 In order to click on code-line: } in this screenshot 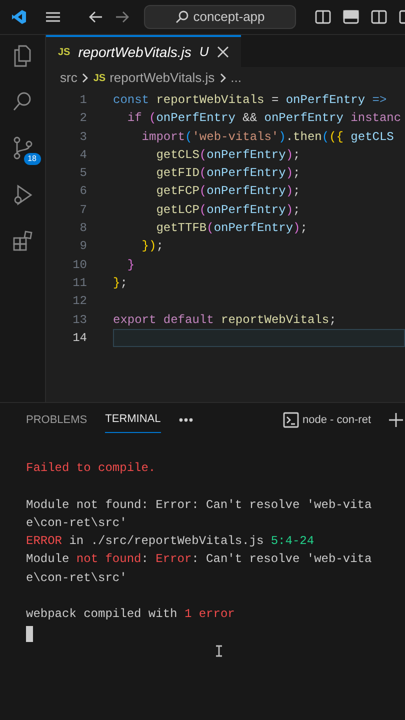, I will do `click(130, 265)`.